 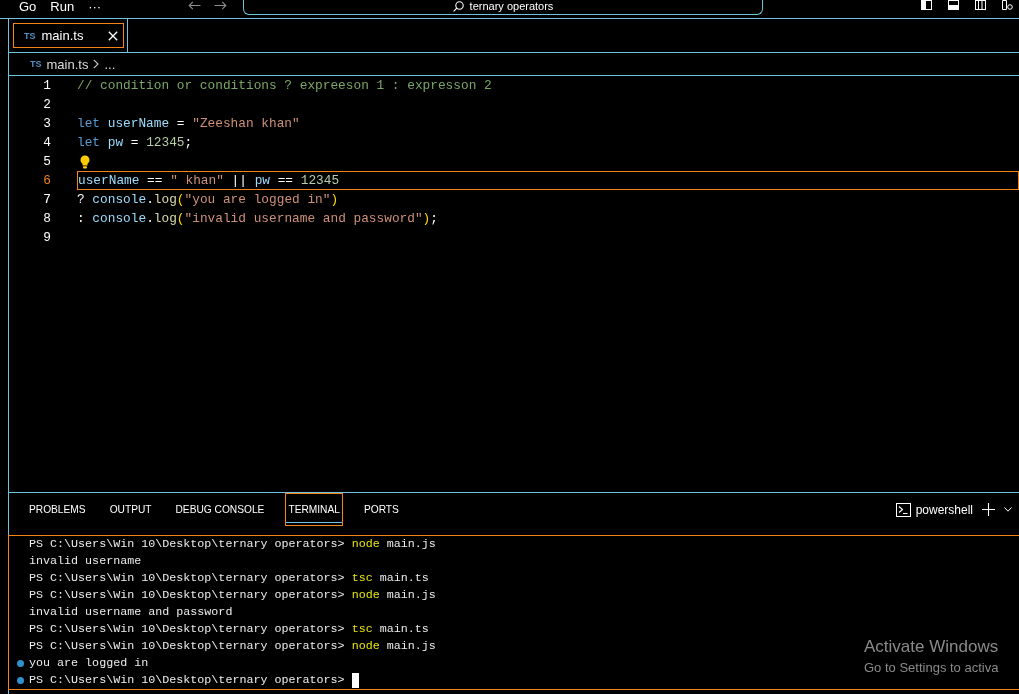 What do you see at coordinates (980, 5) in the screenshot?
I see `panel-right-icon` at bounding box center [980, 5].